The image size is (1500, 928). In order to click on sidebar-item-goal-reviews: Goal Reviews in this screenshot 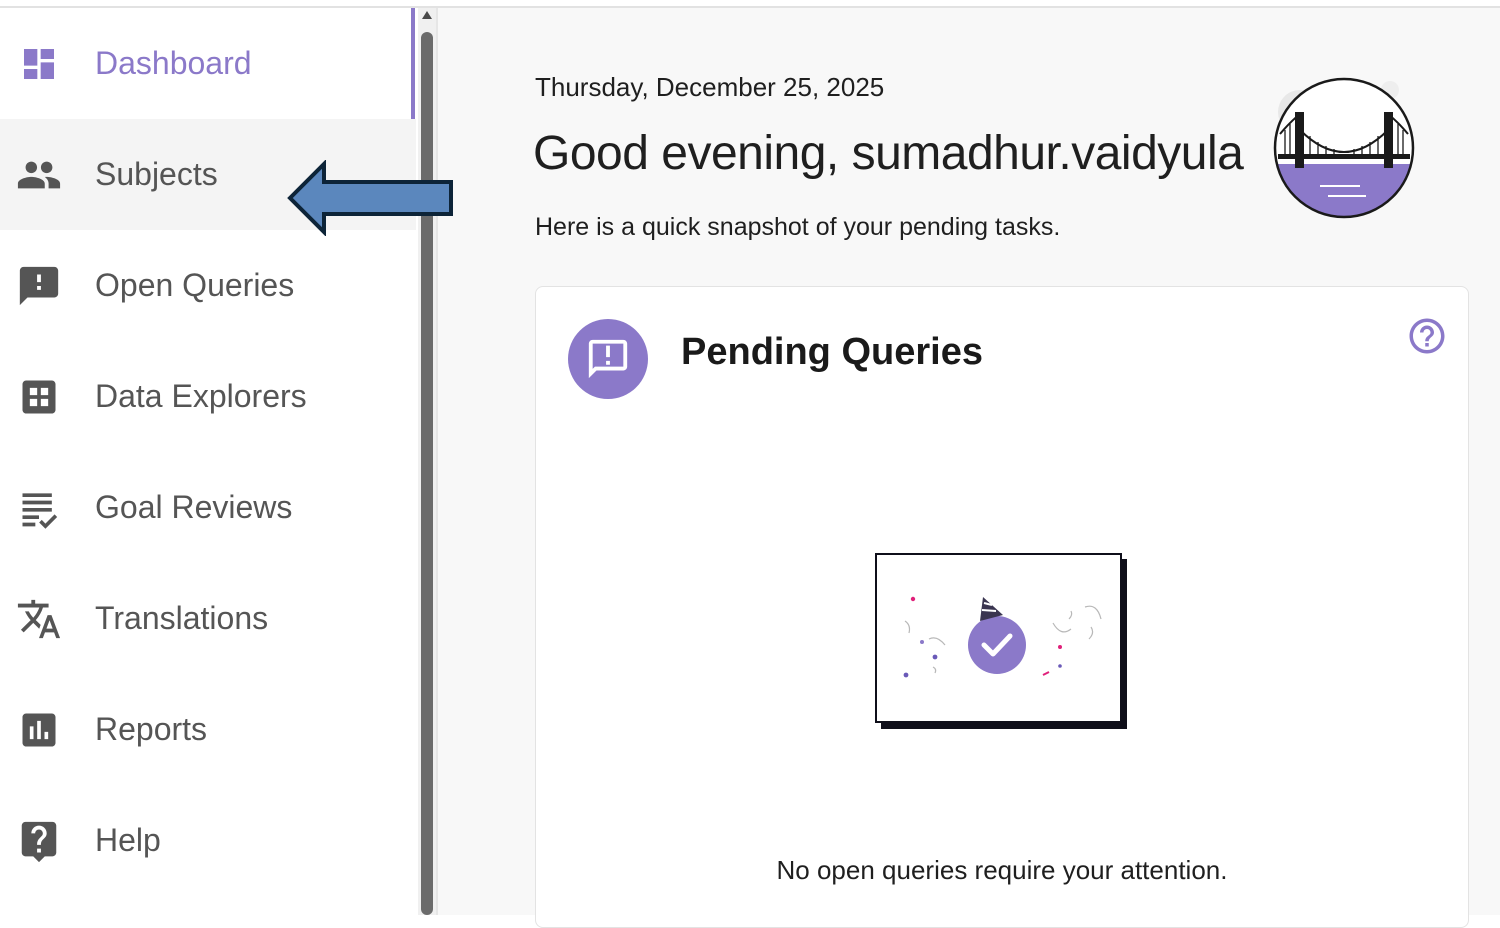, I will do `click(208, 507)`.